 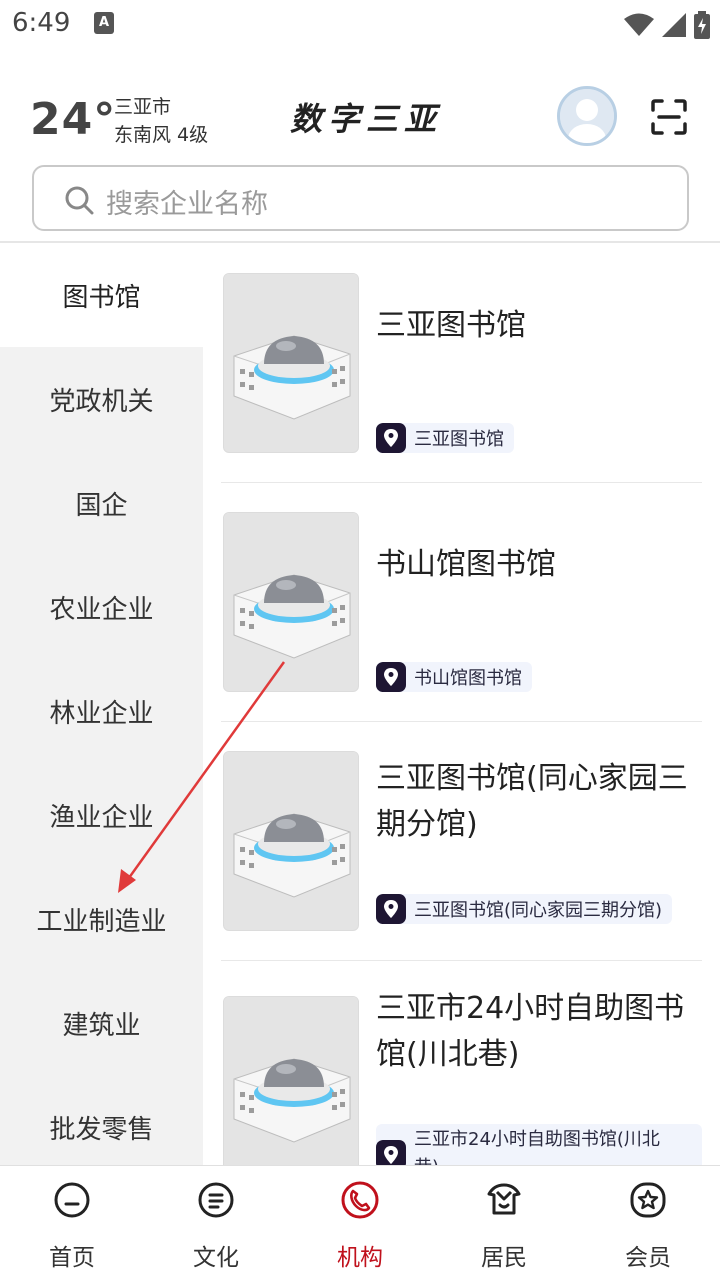 What do you see at coordinates (72, 1200) in the screenshot?
I see `home-icon` at bounding box center [72, 1200].